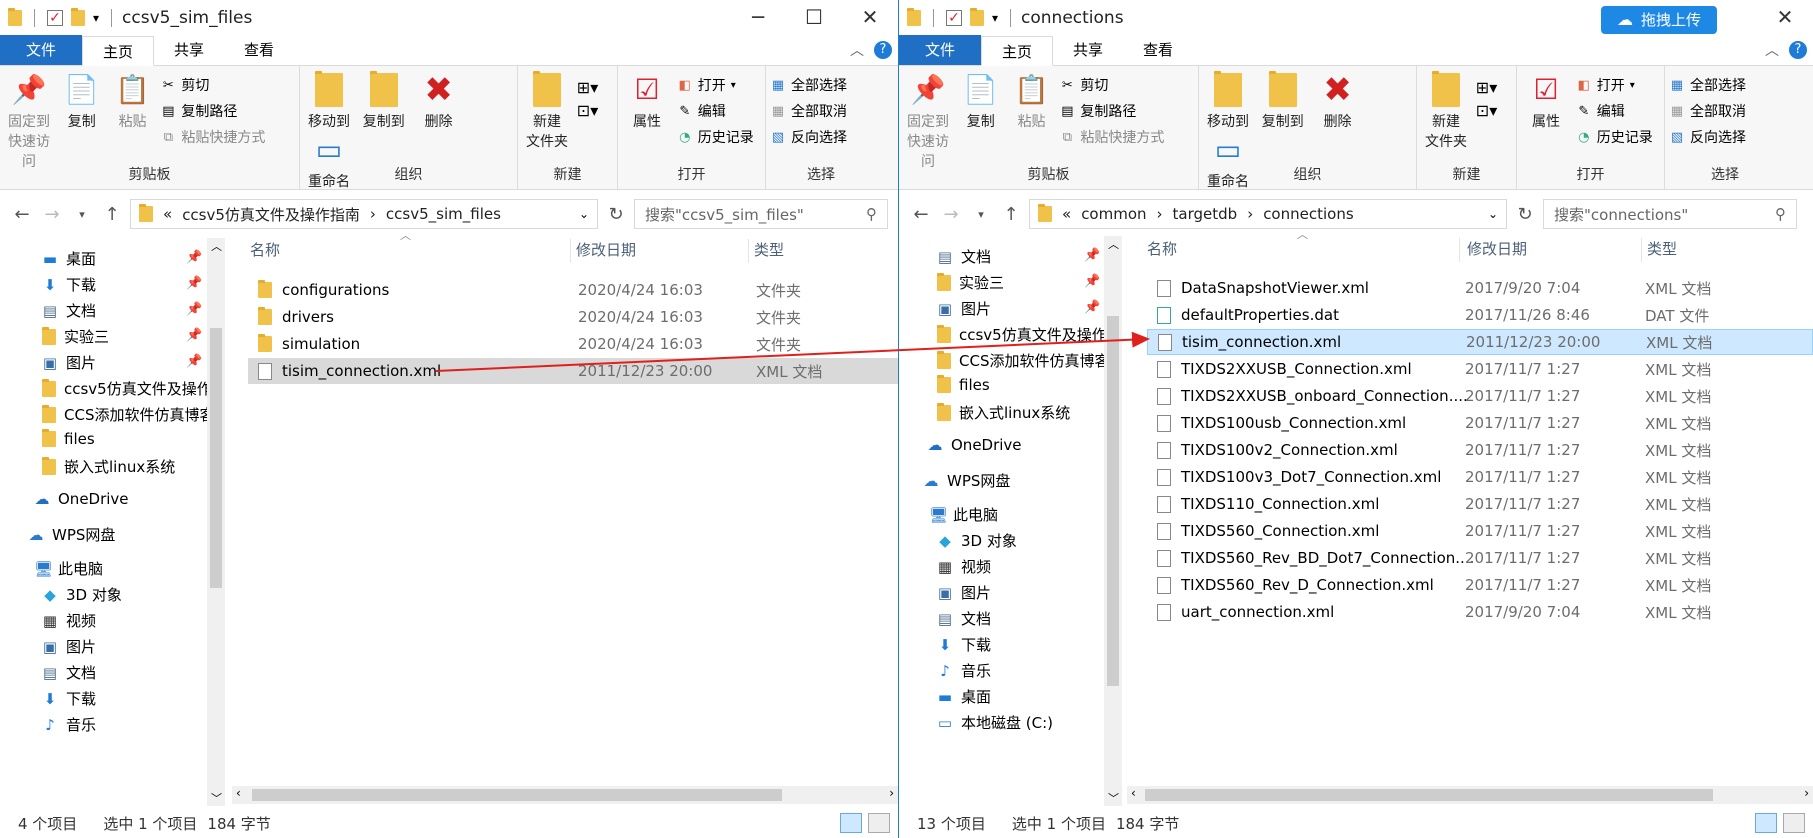 This screenshot has height=838, width=1813. Describe the element at coordinates (167, 214) in the screenshot. I see `breadcrumb-overflow: «` at that location.